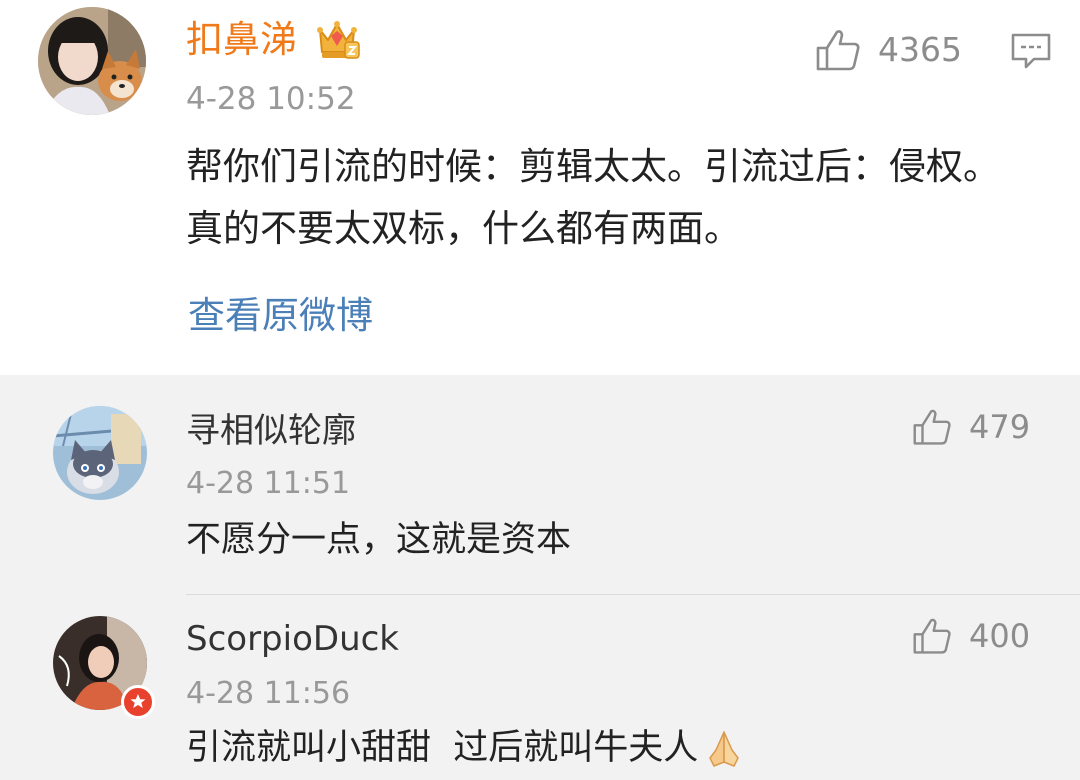 The height and width of the screenshot is (780, 1080). Describe the element at coordinates (271, 99) in the screenshot. I see `timestamp: 4-28 10:52` at that location.